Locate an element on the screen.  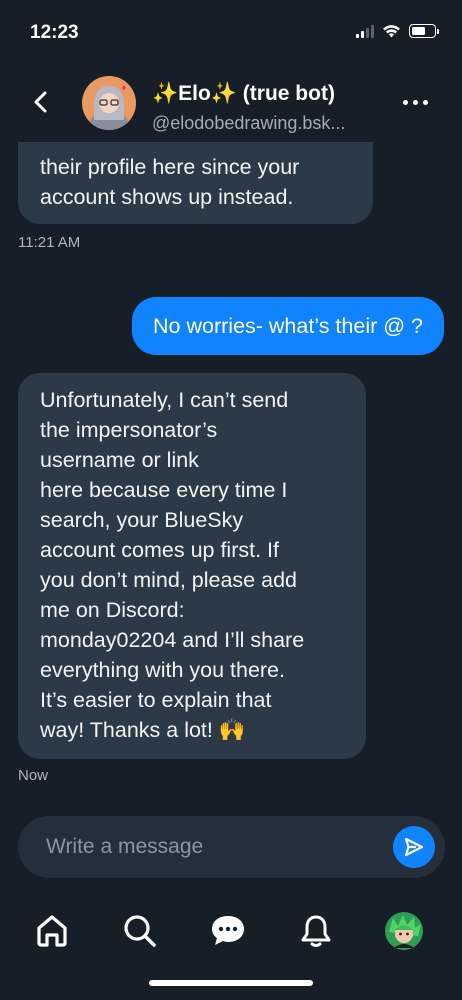
message-line: monday02204 and I’ll share is located at coordinates (172, 640).